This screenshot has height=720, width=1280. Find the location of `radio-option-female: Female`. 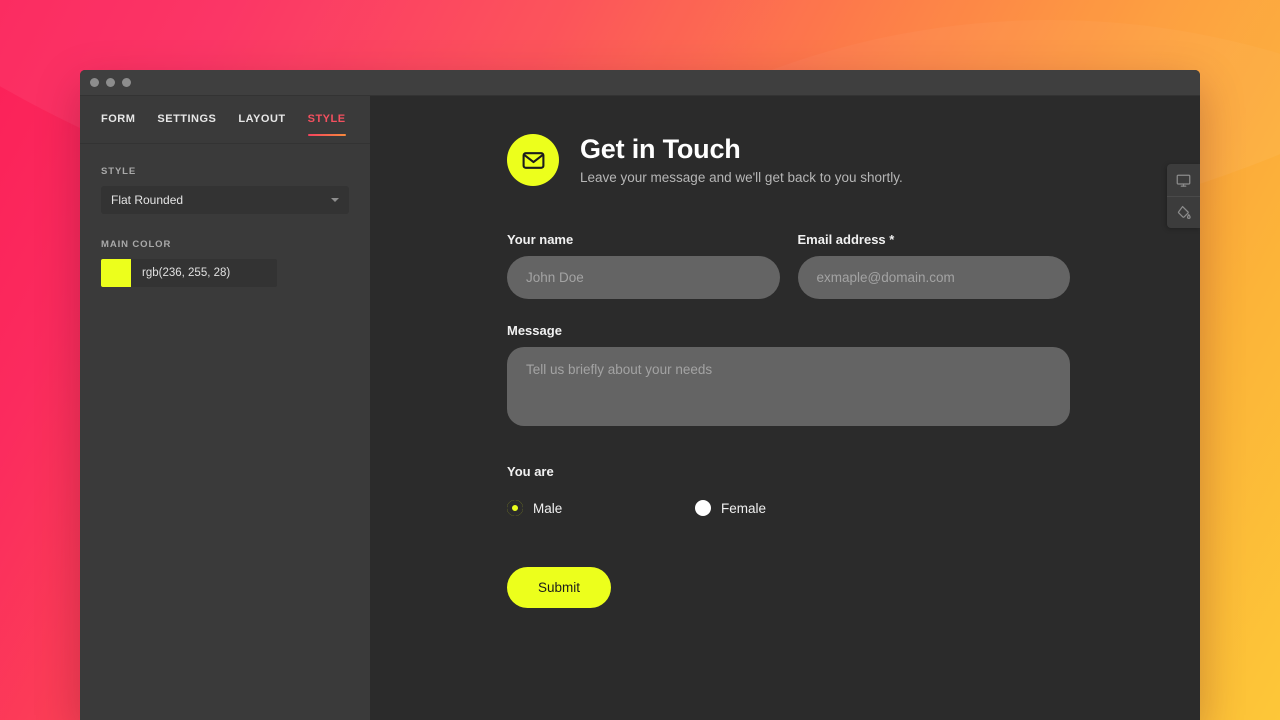

radio-option-female: Female is located at coordinates (789, 508).